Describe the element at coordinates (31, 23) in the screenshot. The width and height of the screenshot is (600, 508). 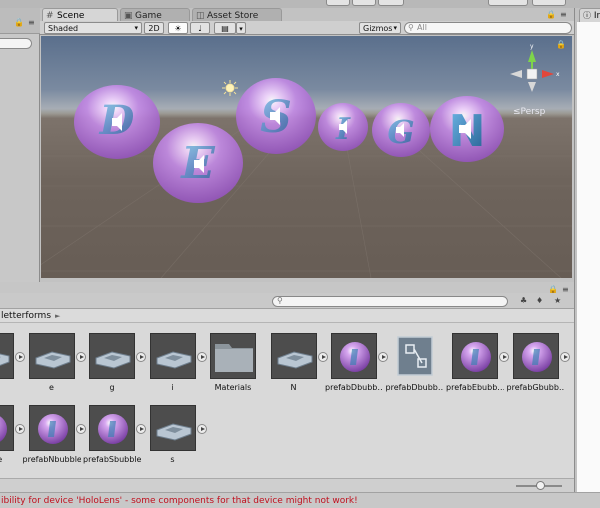
I see `panel-menu-icon: ≡` at that location.